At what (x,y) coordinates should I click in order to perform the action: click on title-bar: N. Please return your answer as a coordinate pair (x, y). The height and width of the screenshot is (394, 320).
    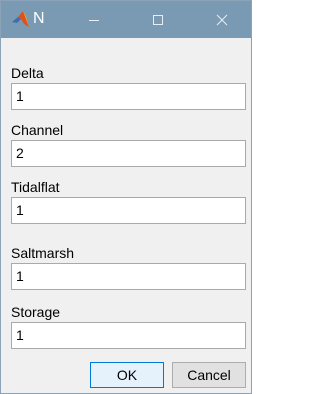
    Looking at the image, I should click on (126, 19).